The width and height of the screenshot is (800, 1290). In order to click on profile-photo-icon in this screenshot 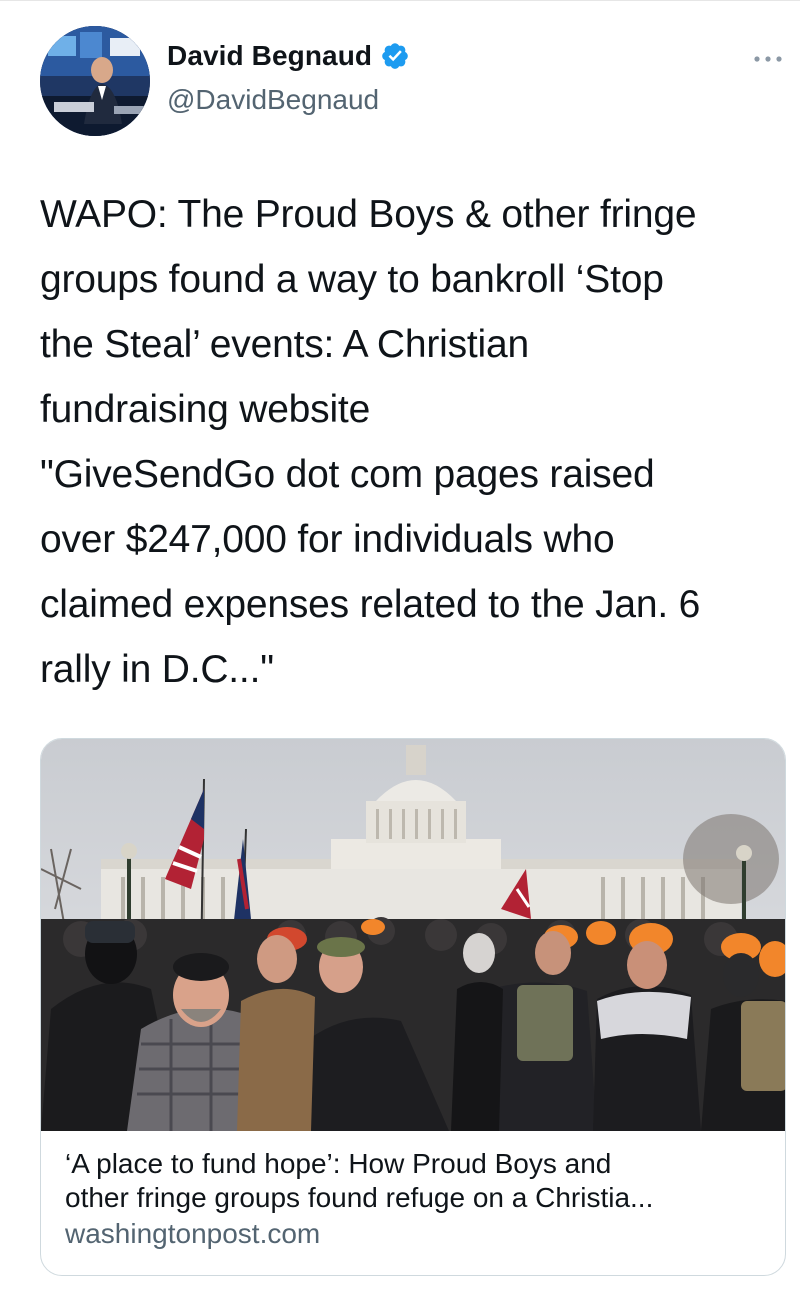, I will do `click(95, 81)`.